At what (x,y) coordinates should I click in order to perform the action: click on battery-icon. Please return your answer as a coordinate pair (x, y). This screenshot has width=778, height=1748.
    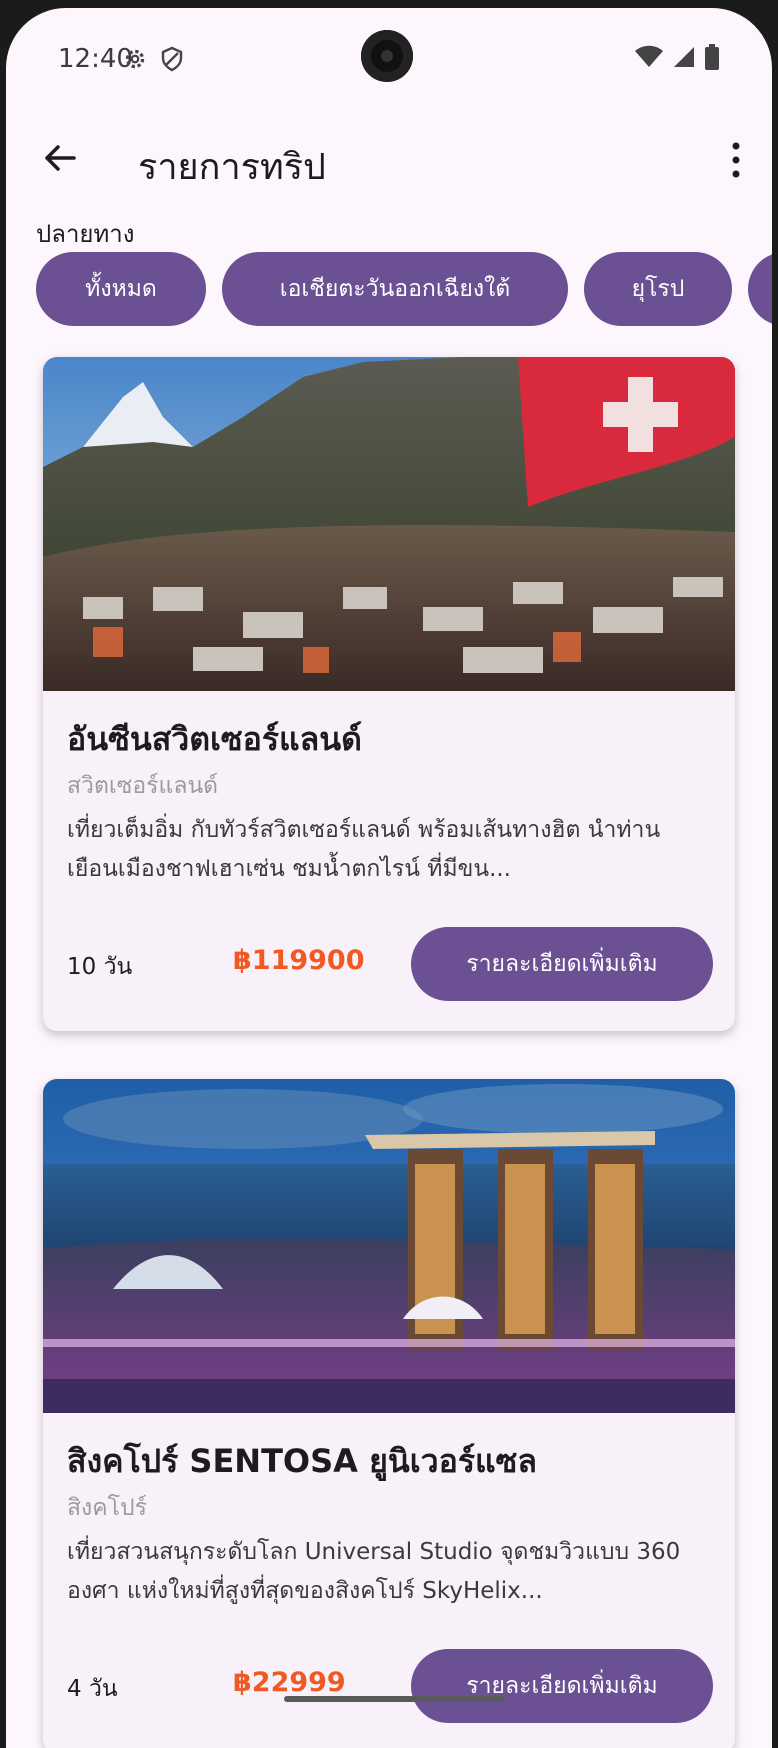
    Looking at the image, I should click on (712, 57).